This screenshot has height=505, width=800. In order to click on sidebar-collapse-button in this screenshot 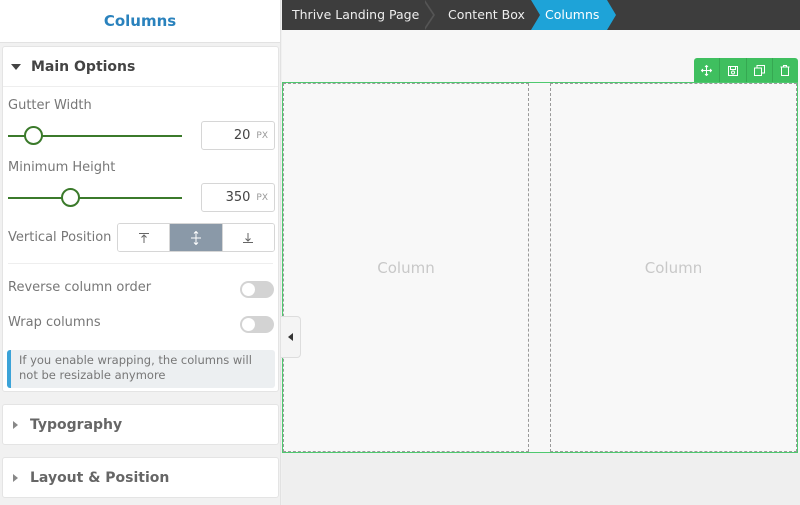, I will do `click(291, 337)`.